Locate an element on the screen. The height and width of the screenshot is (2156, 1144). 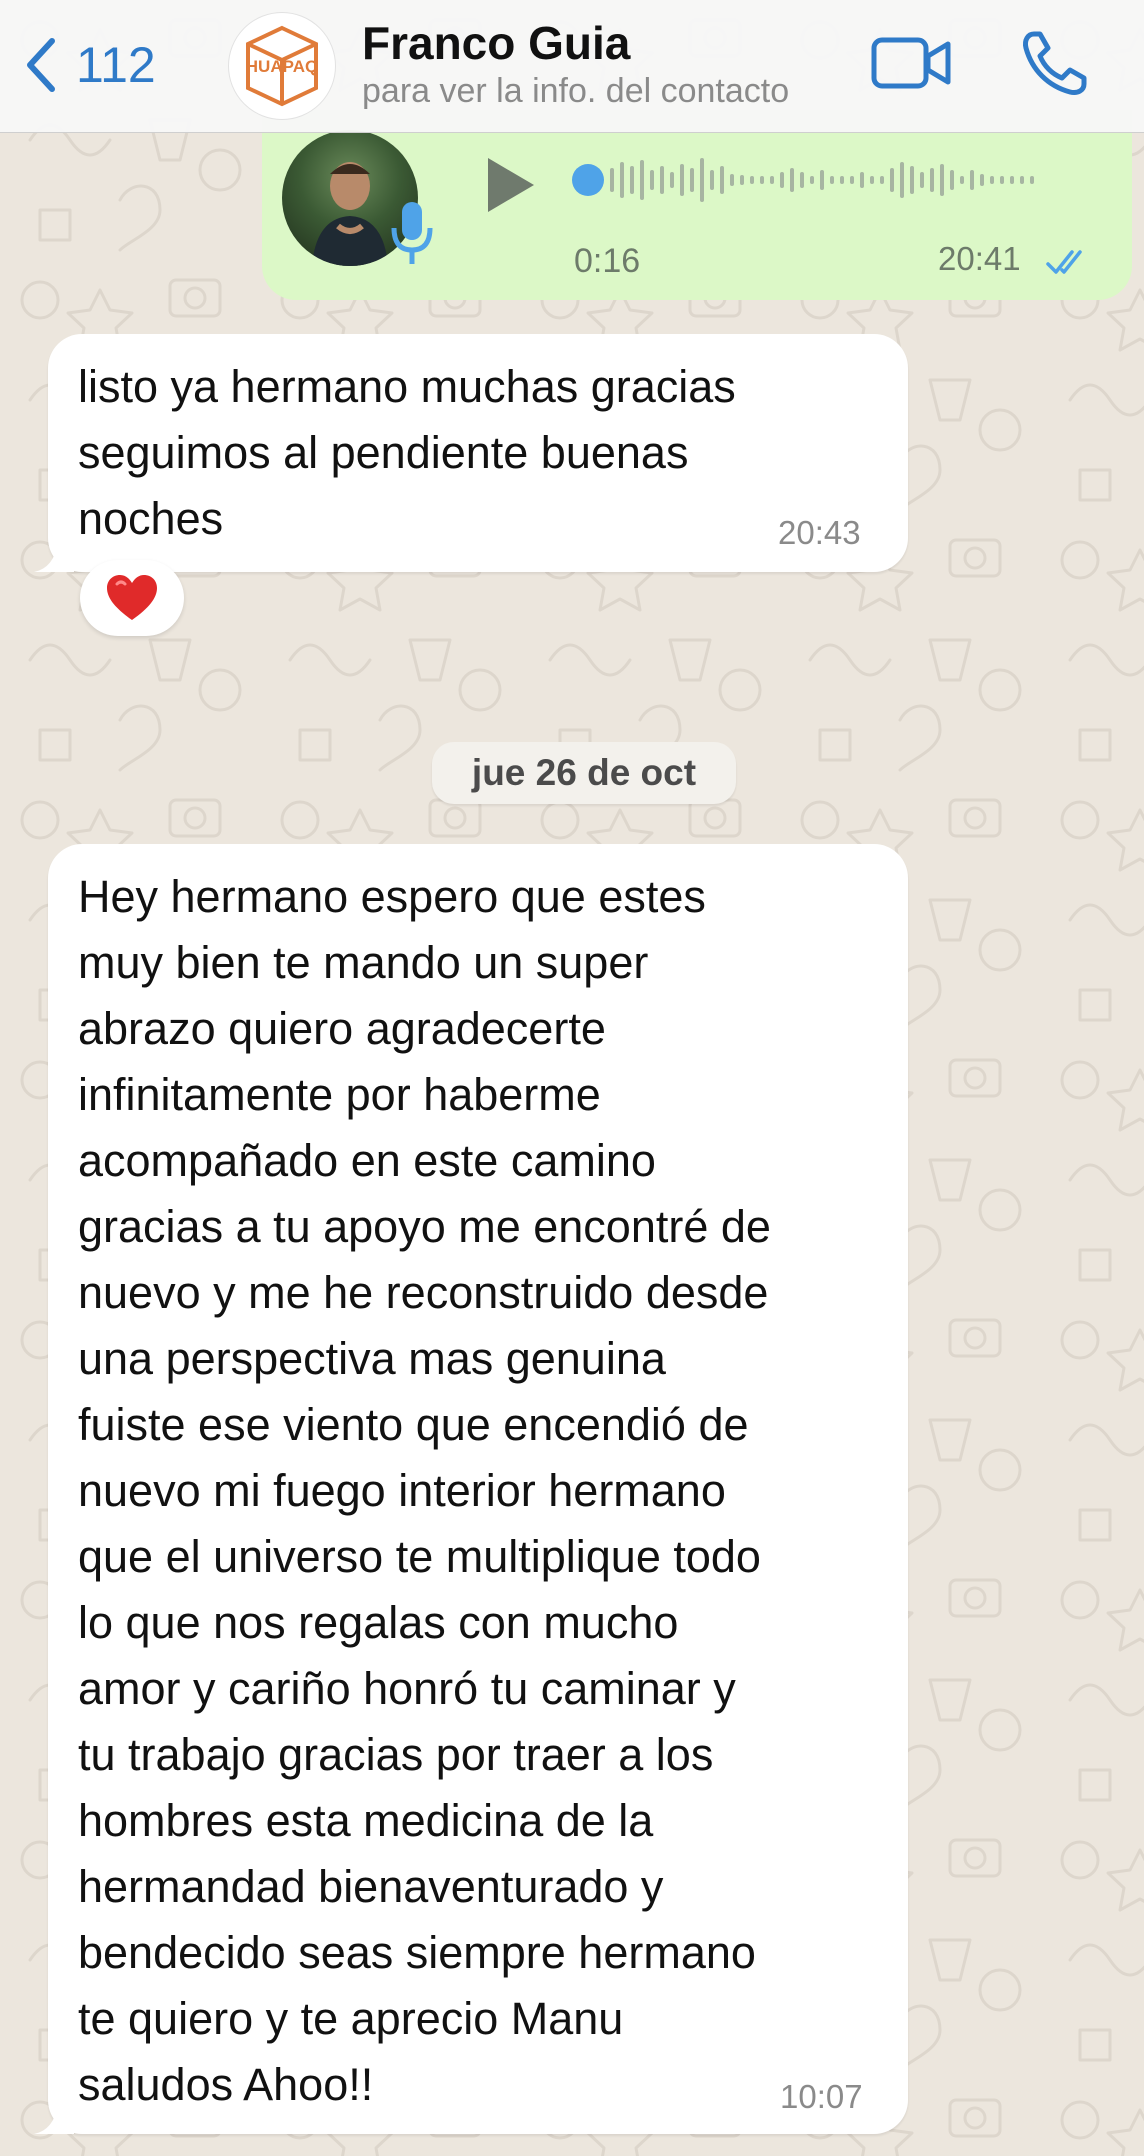
huapaq-logo: HUAPAQ is located at coordinates (282, 66).